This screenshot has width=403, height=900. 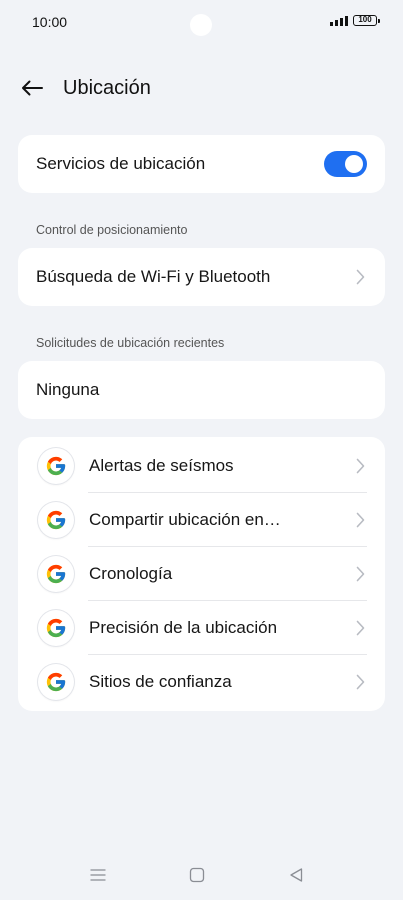 I want to click on camera-cutout, so click(x=201, y=25).